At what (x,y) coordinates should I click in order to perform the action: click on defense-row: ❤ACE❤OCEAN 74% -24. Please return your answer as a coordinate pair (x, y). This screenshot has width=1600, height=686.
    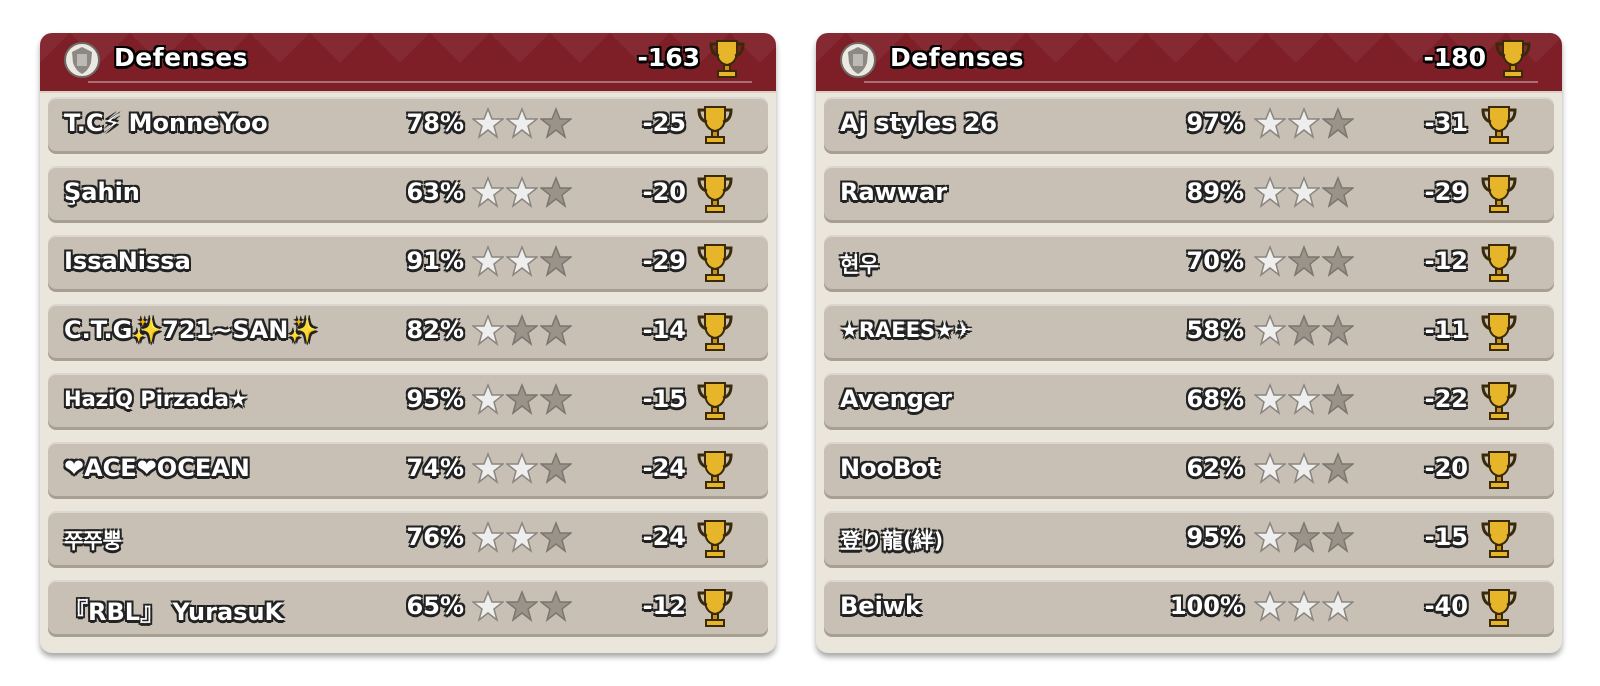
    Looking at the image, I should click on (408, 469).